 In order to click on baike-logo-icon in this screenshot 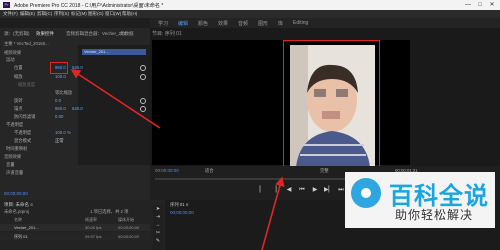, I will do `click(366, 193)`.